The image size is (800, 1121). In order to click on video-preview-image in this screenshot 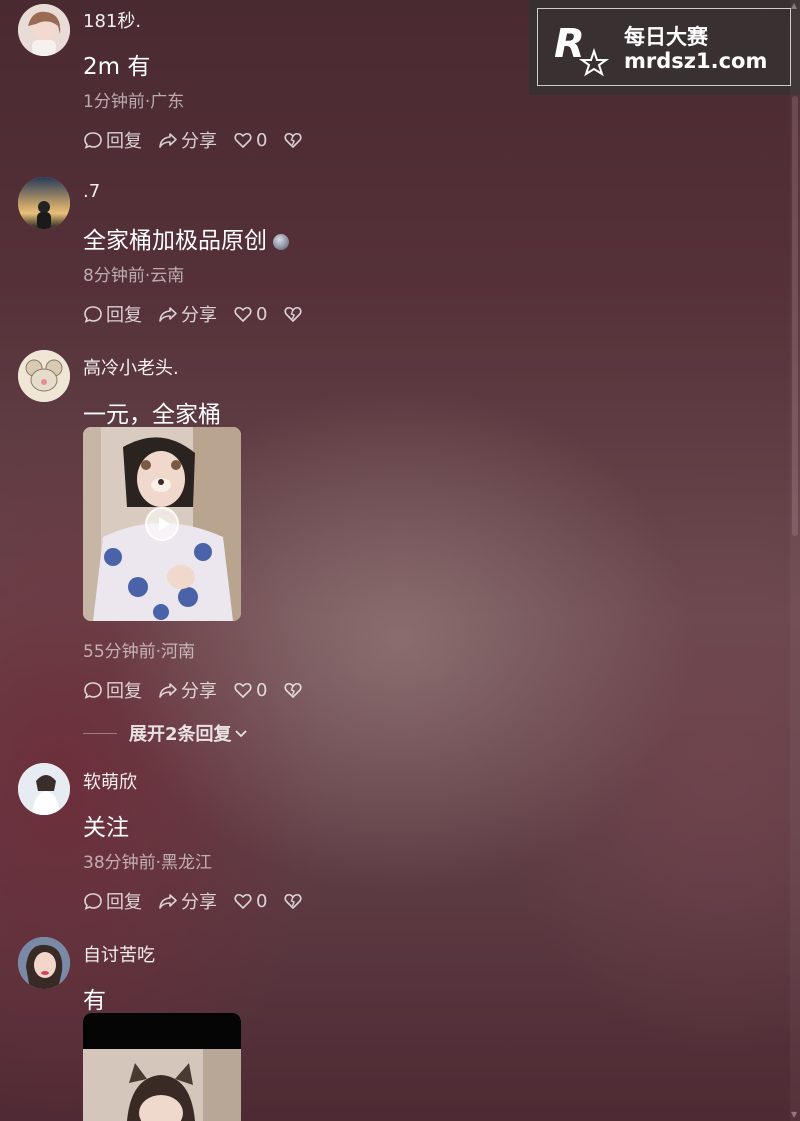, I will do `click(162, 1067)`.